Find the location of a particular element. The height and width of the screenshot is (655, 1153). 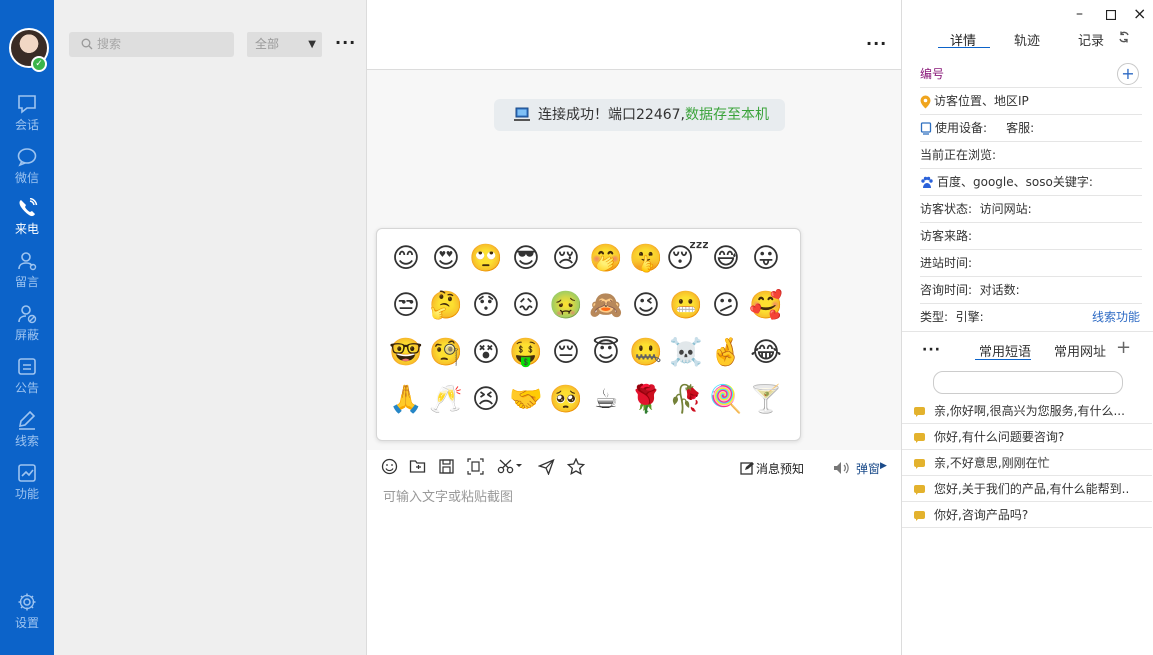

emoji-option: 😕 is located at coordinates (726, 306).